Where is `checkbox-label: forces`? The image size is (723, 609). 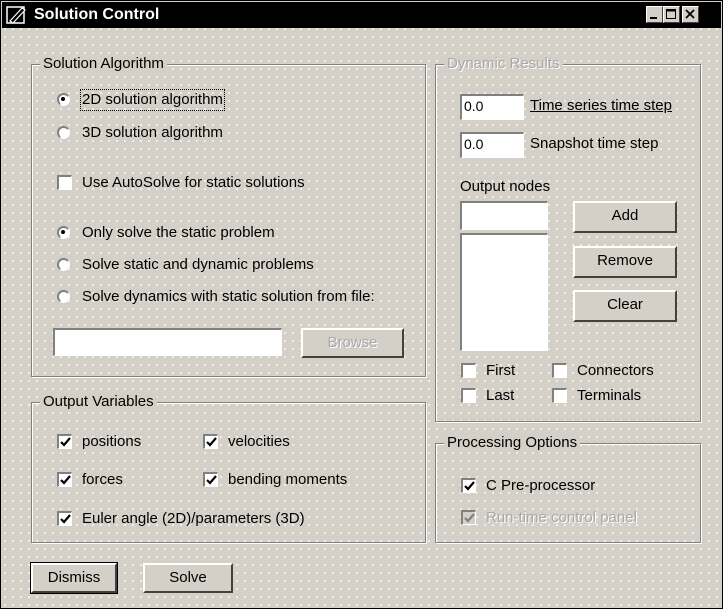
checkbox-label: forces is located at coordinates (102, 479).